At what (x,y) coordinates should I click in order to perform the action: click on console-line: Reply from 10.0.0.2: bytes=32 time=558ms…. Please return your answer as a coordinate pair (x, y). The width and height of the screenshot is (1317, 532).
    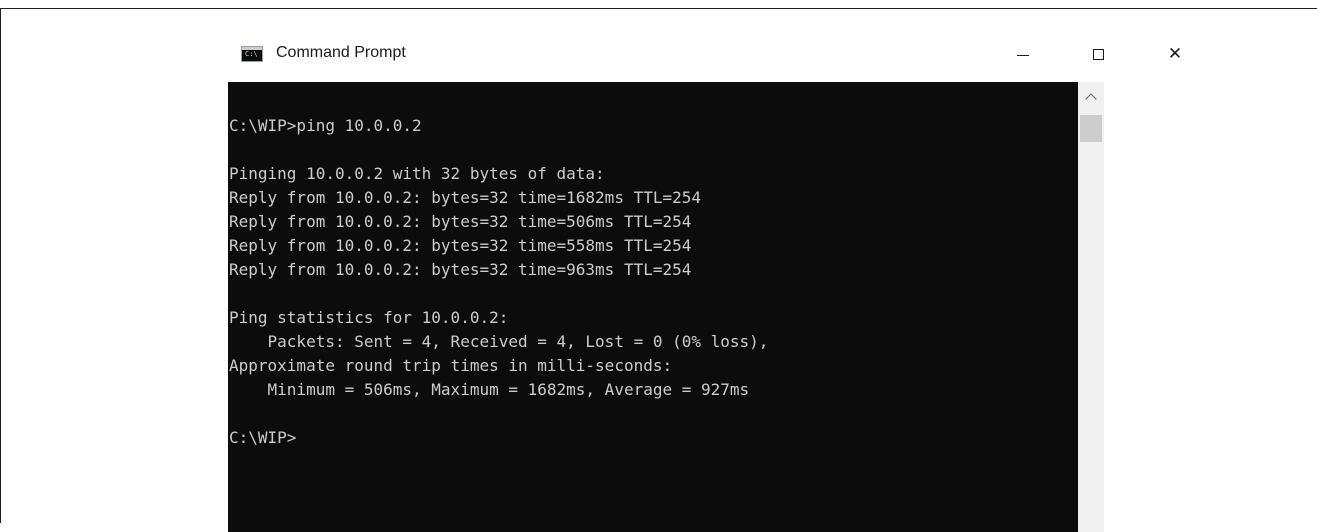
    Looking at the image, I should click on (460, 245).